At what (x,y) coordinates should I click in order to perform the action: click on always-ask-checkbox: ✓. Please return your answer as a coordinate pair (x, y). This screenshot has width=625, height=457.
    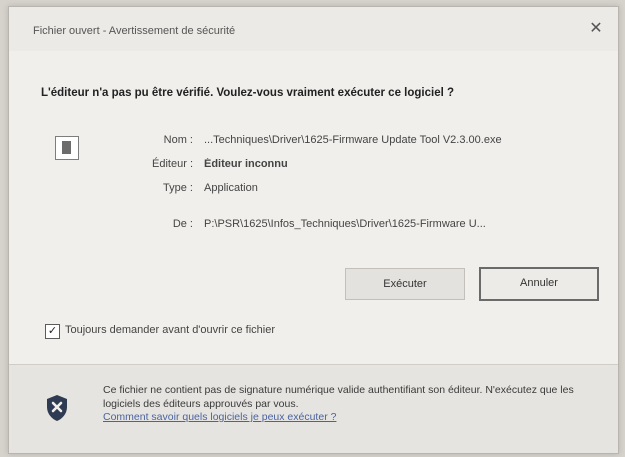
    Looking at the image, I should click on (52, 331).